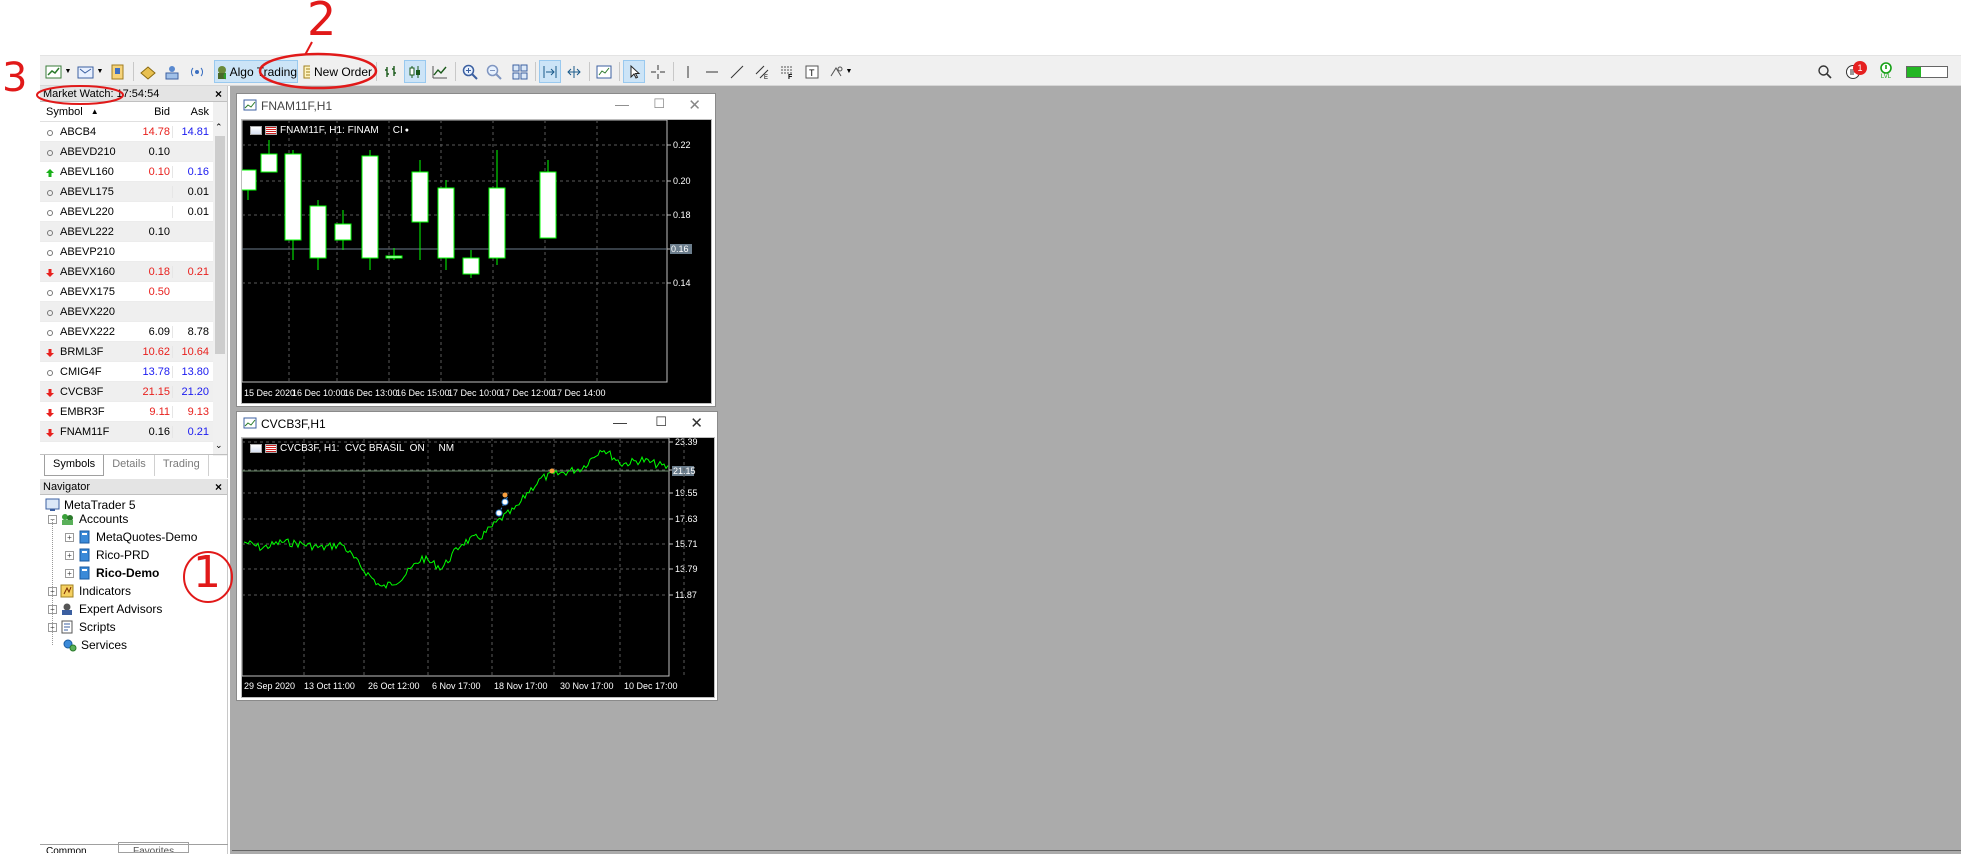 The image size is (1961, 854). I want to click on time-axis-label: 13 Oct 11:00, so click(329, 686).